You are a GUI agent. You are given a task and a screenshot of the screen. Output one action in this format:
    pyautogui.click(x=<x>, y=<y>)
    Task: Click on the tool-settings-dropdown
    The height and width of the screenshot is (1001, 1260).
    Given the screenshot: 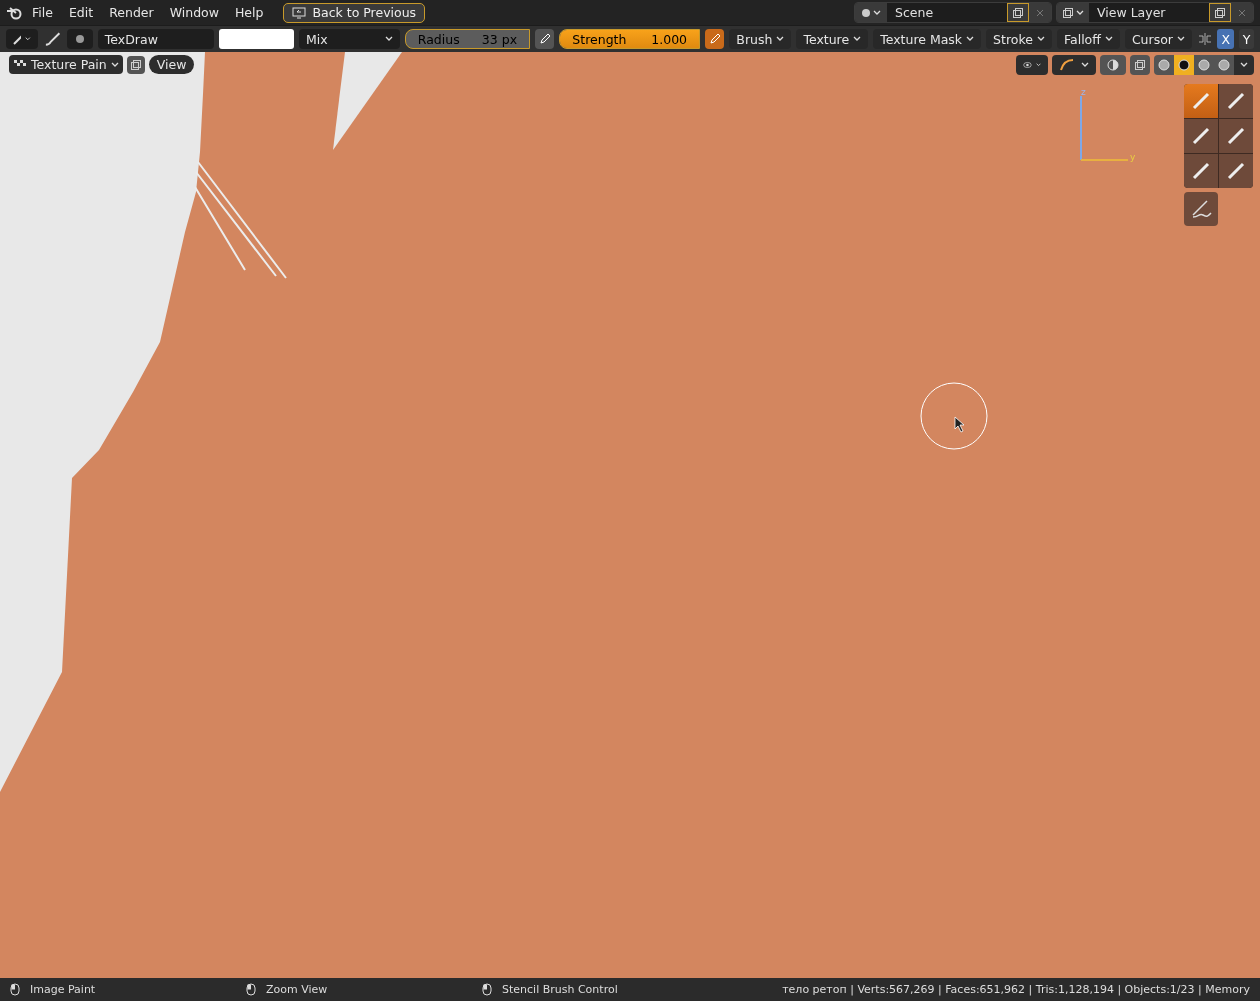 What is the action you would take?
    pyautogui.click(x=22, y=39)
    